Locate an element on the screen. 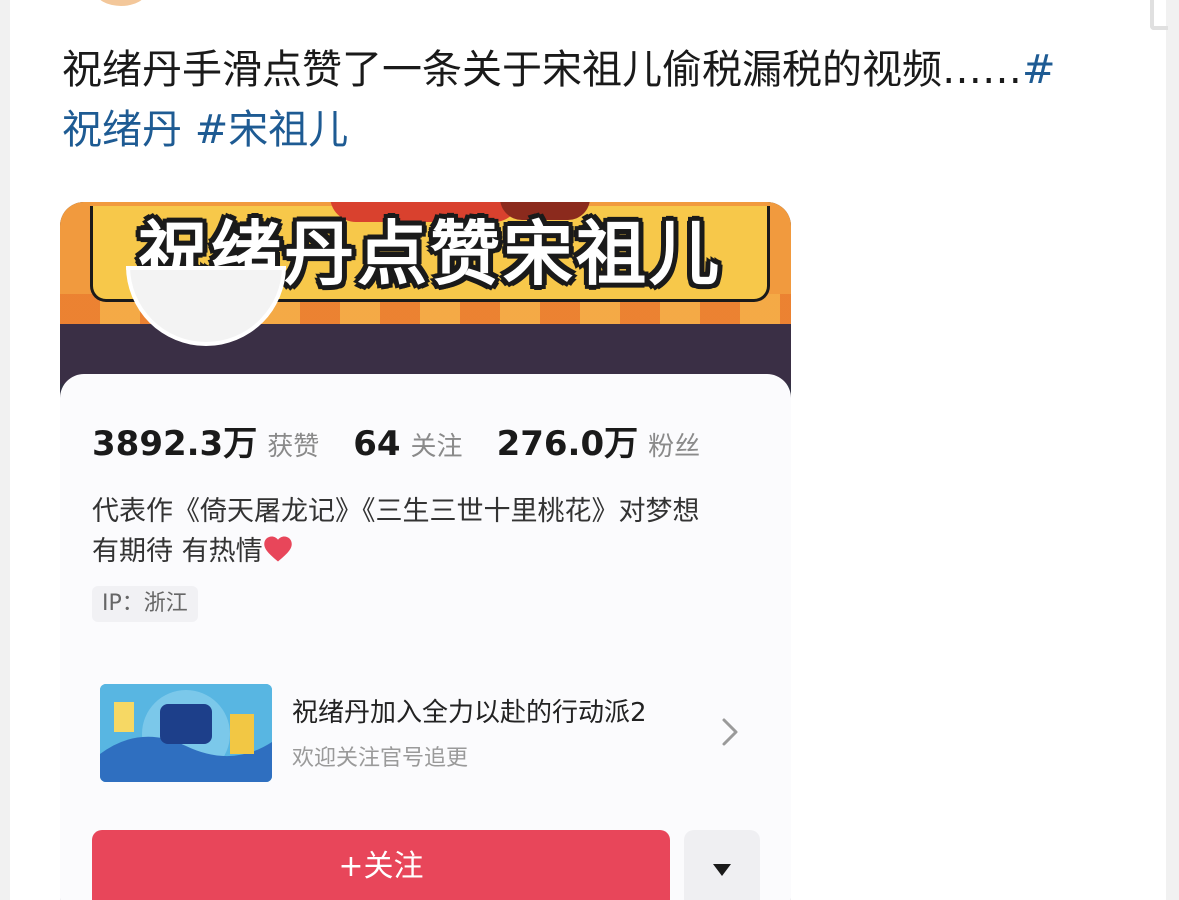 The width and height of the screenshot is (1179, 900). bio-line-2: 有期待 有热情 is located at coordinates (177, 551).